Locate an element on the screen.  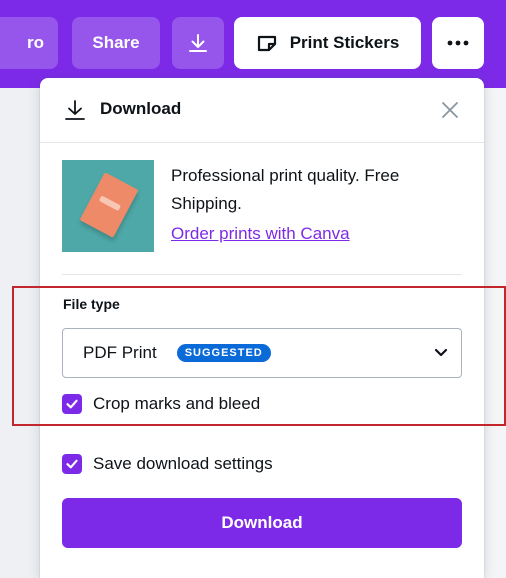
panel-title: Download is located at coordinates (141, 108).